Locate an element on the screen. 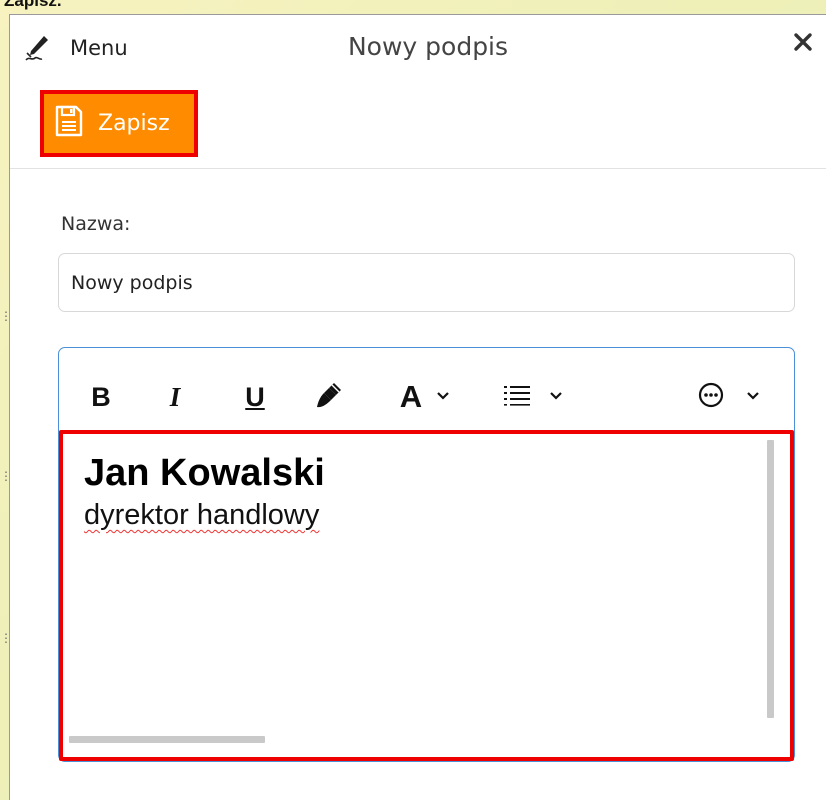  signature-role-text: dyrektor handlowy is located at coordinates (202, 515).